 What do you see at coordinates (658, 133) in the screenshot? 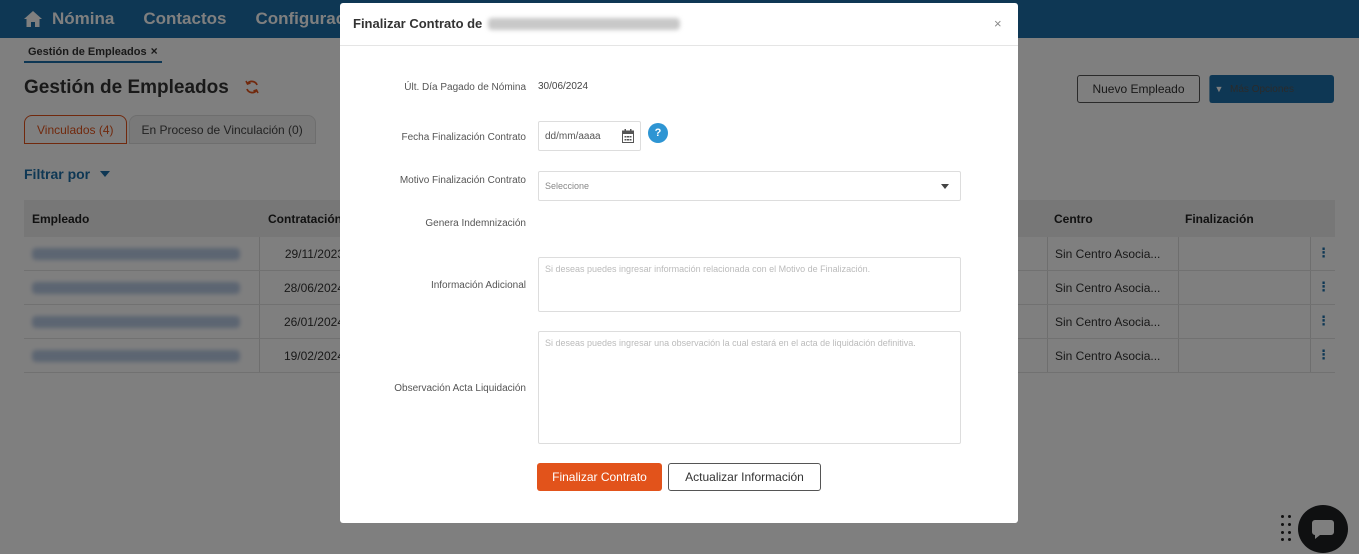
I see `help-icon: ?` at bounding box center [658, 133].